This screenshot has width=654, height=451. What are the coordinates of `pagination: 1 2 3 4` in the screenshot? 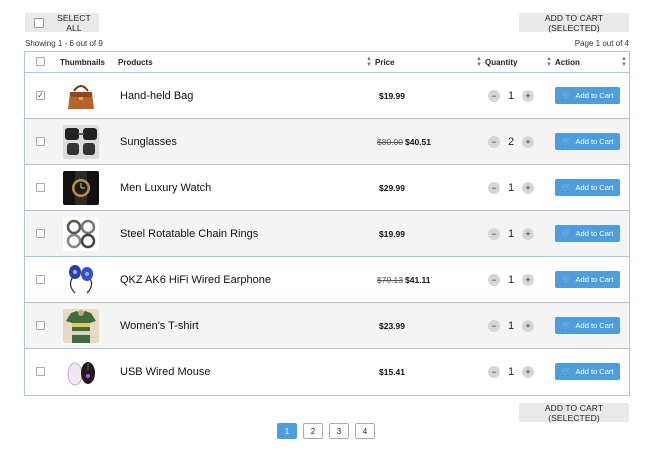 It's located at (329, 431).